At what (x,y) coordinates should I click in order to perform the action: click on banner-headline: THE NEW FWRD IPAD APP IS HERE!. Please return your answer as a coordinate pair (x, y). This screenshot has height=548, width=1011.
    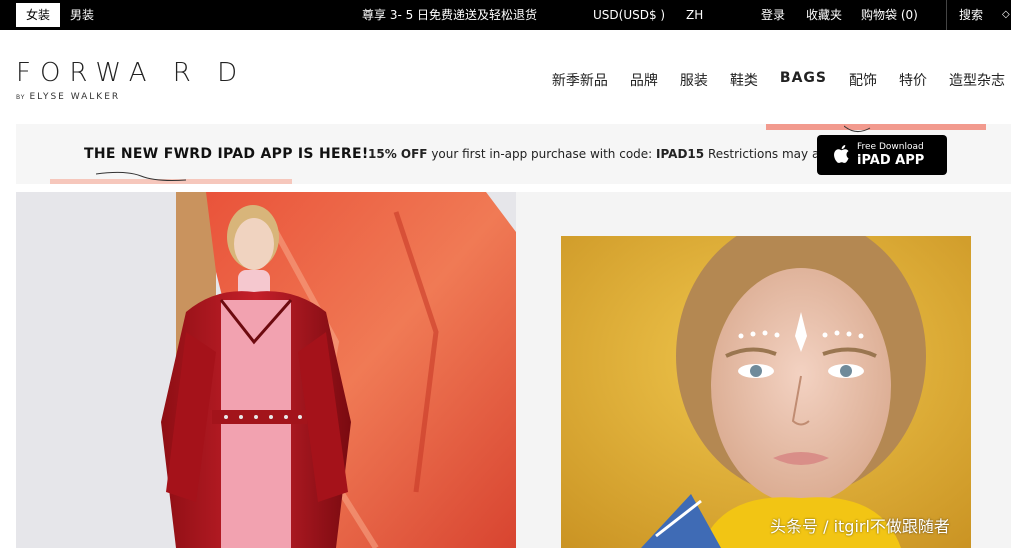
    Looking at the image, I should click on (226, 154).